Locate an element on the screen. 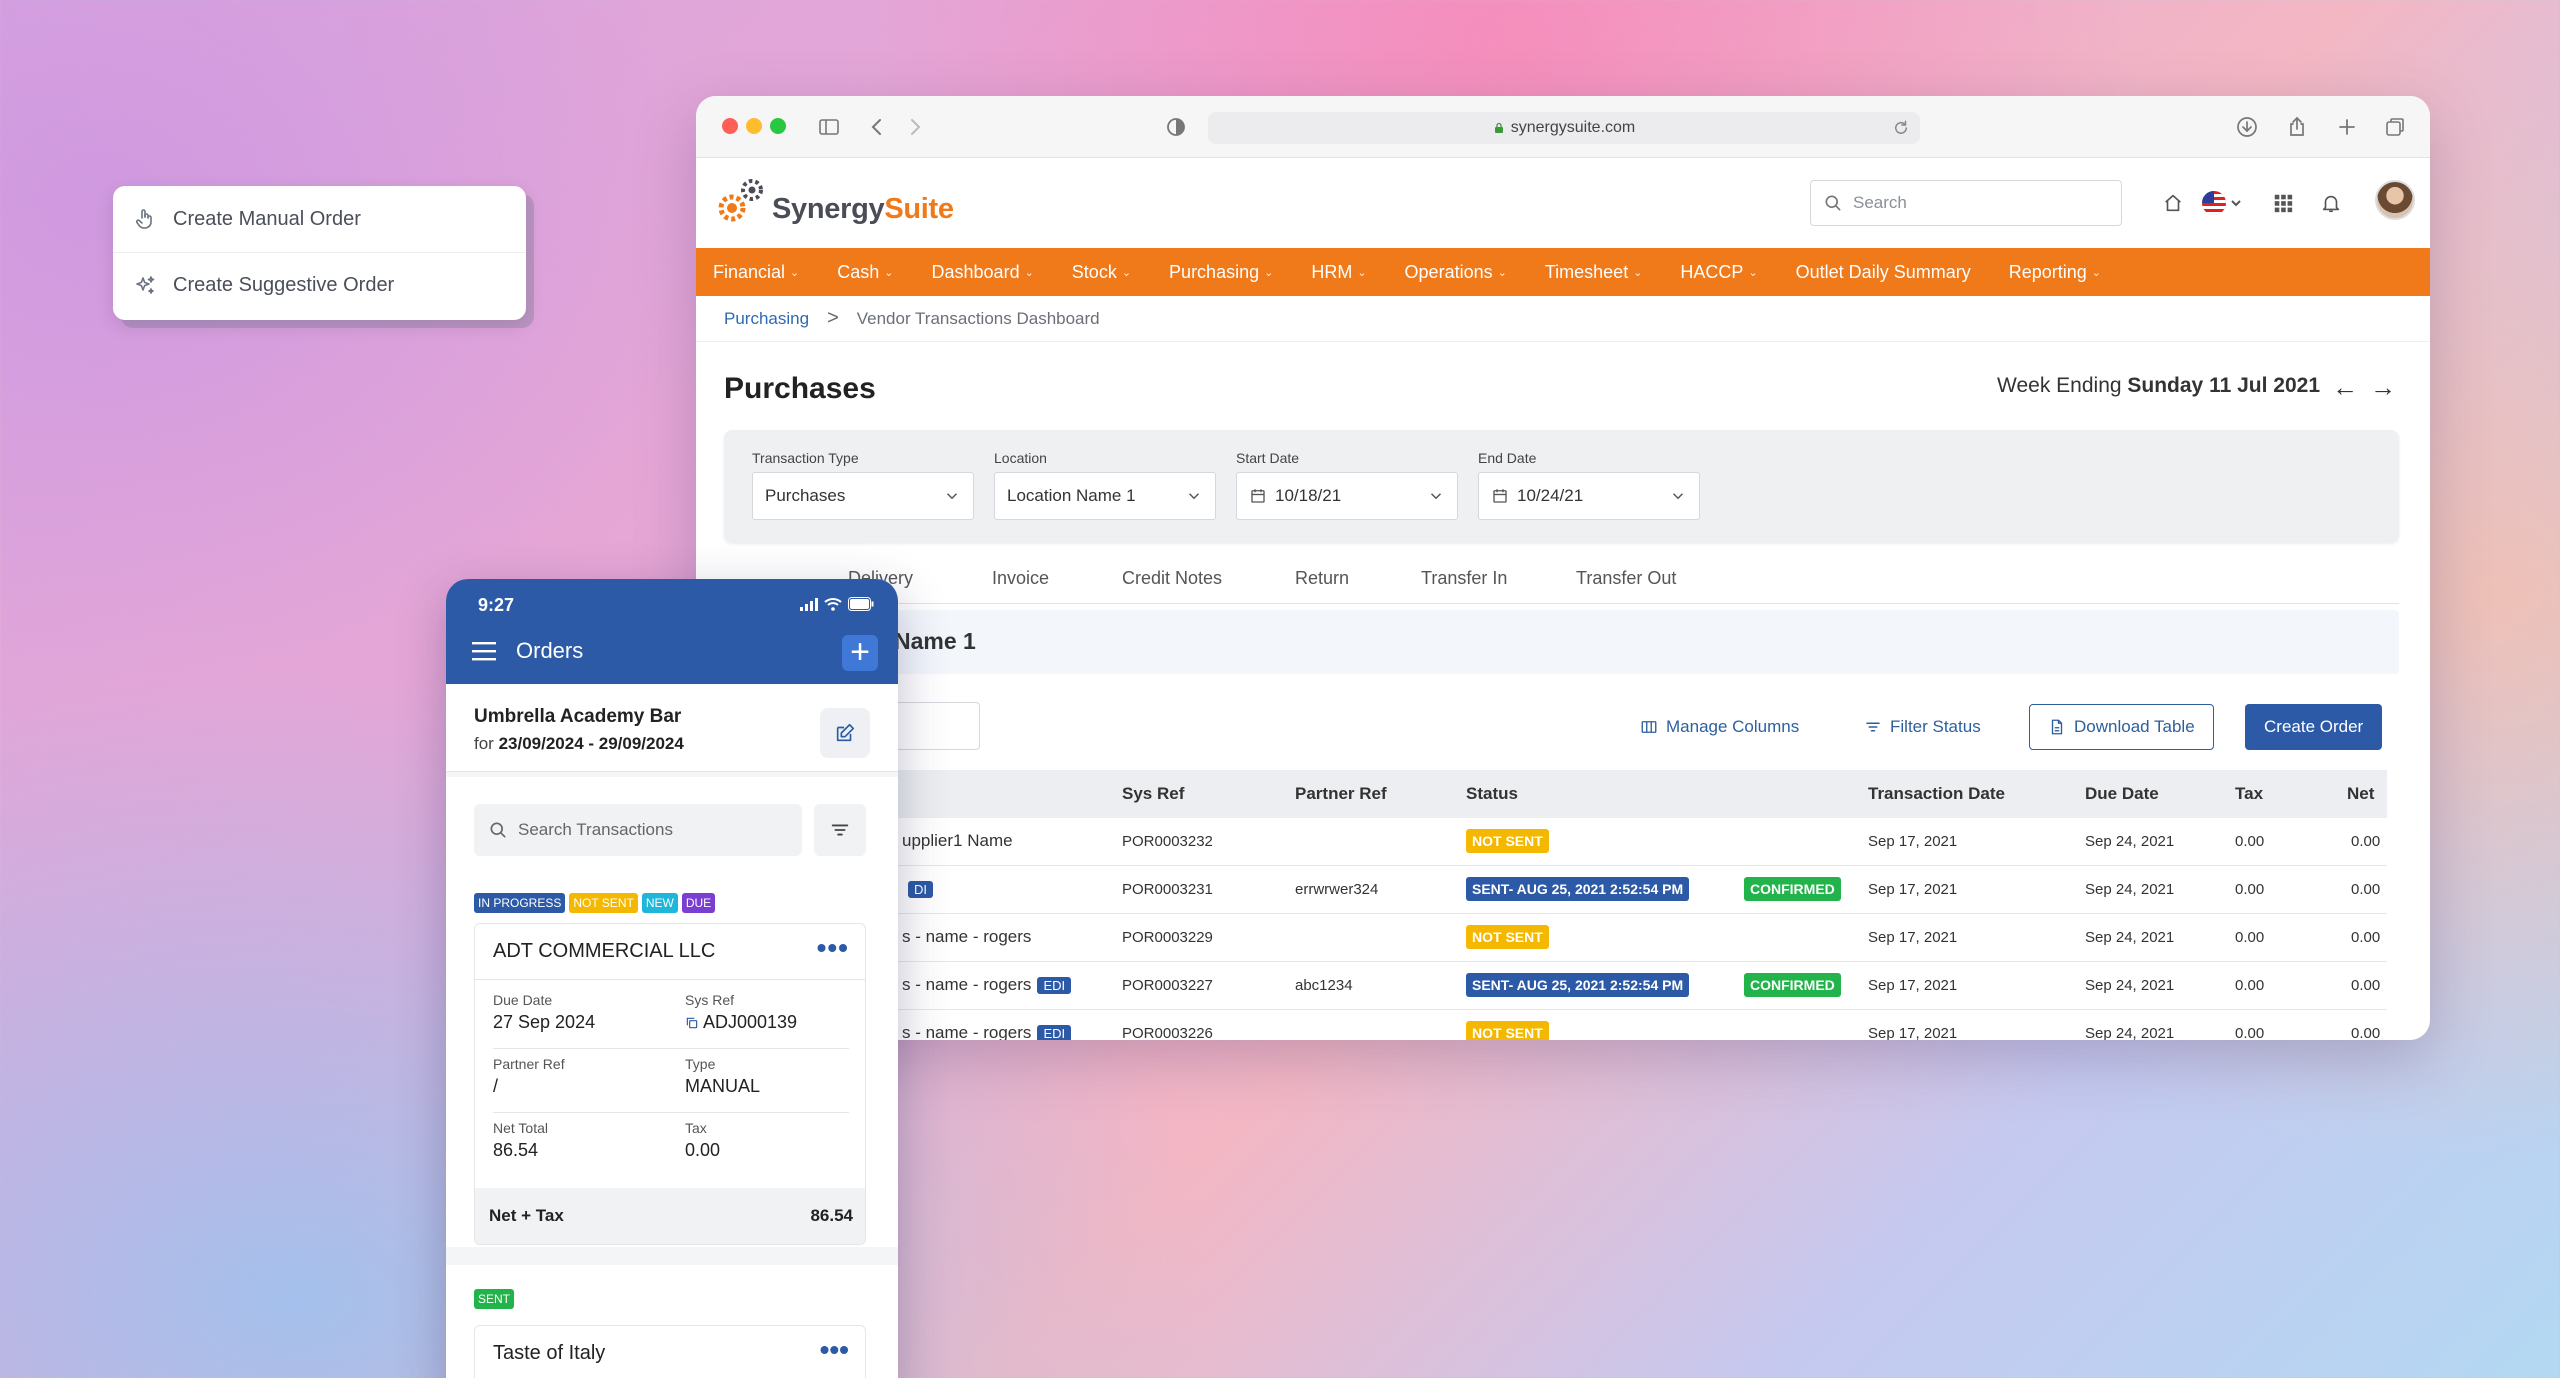 Image resolution: width=2560 pixels, height=1378 pixels. new-tab-icon is located at coordinates (2347, 127).